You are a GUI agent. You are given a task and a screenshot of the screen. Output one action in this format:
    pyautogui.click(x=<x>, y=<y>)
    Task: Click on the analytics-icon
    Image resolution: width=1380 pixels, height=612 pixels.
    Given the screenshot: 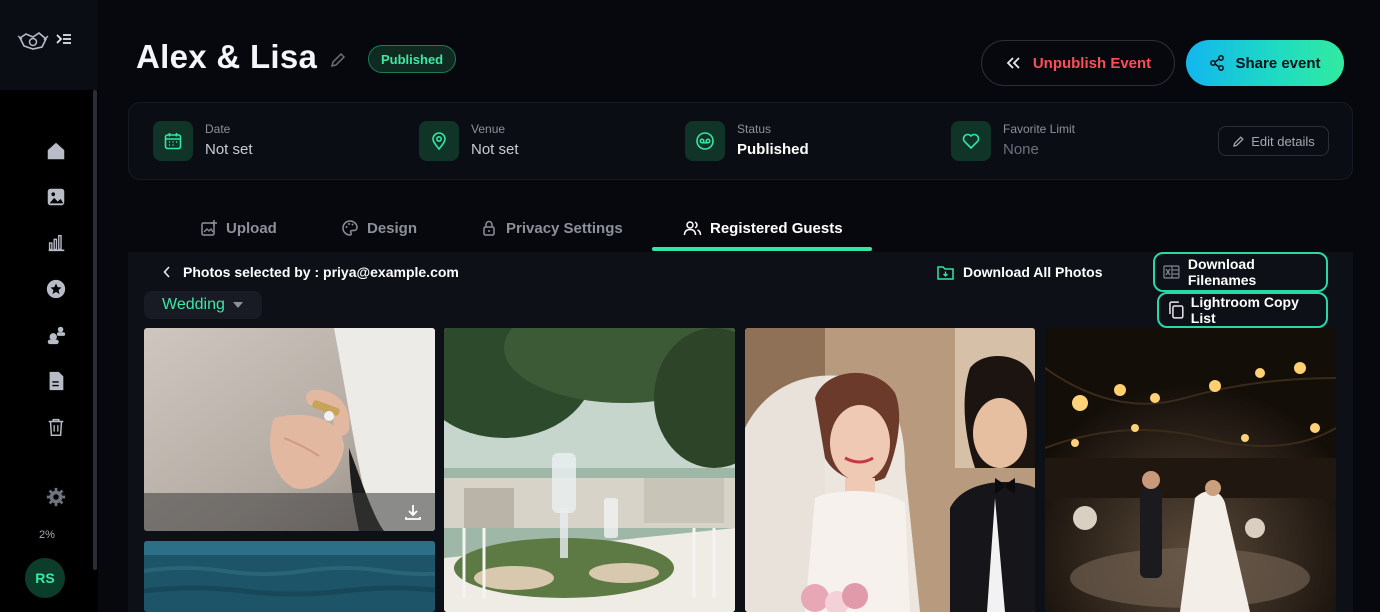 What is the action you would take?
    pyautogui.click(x=56, y=243)
    